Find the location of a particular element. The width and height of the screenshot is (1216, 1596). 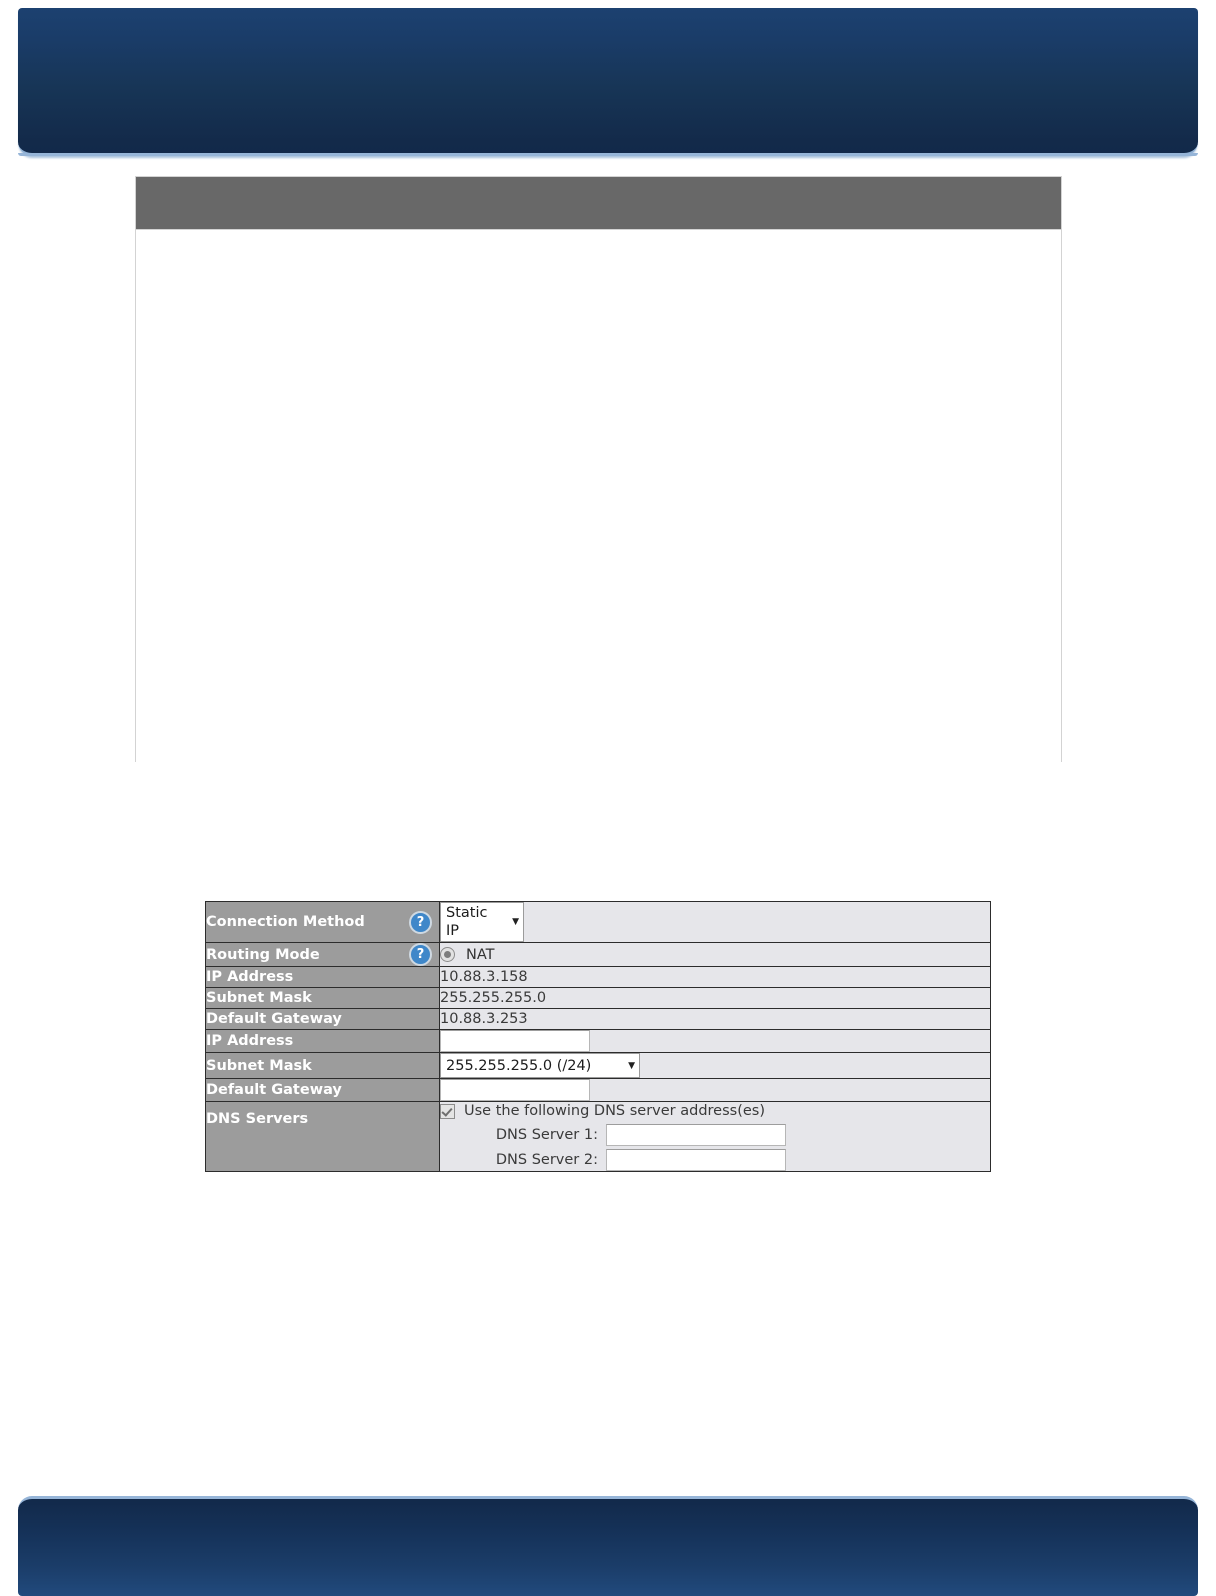

row-label-current-ip-address: IP Address is located at coordinates (322, 977).